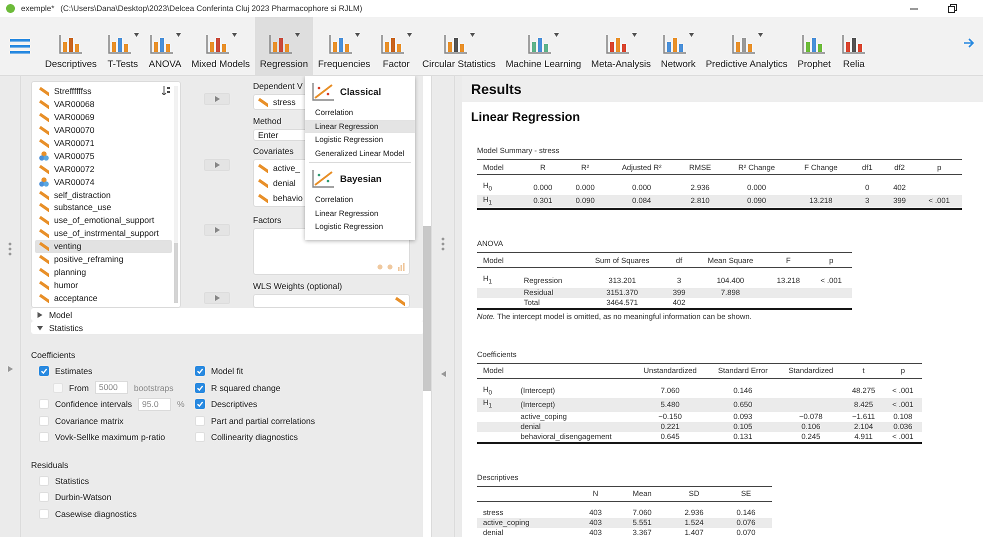 The image size is (983, 537). I want to click on toolbar-button: Meta-Analysis, so click(621, 46).